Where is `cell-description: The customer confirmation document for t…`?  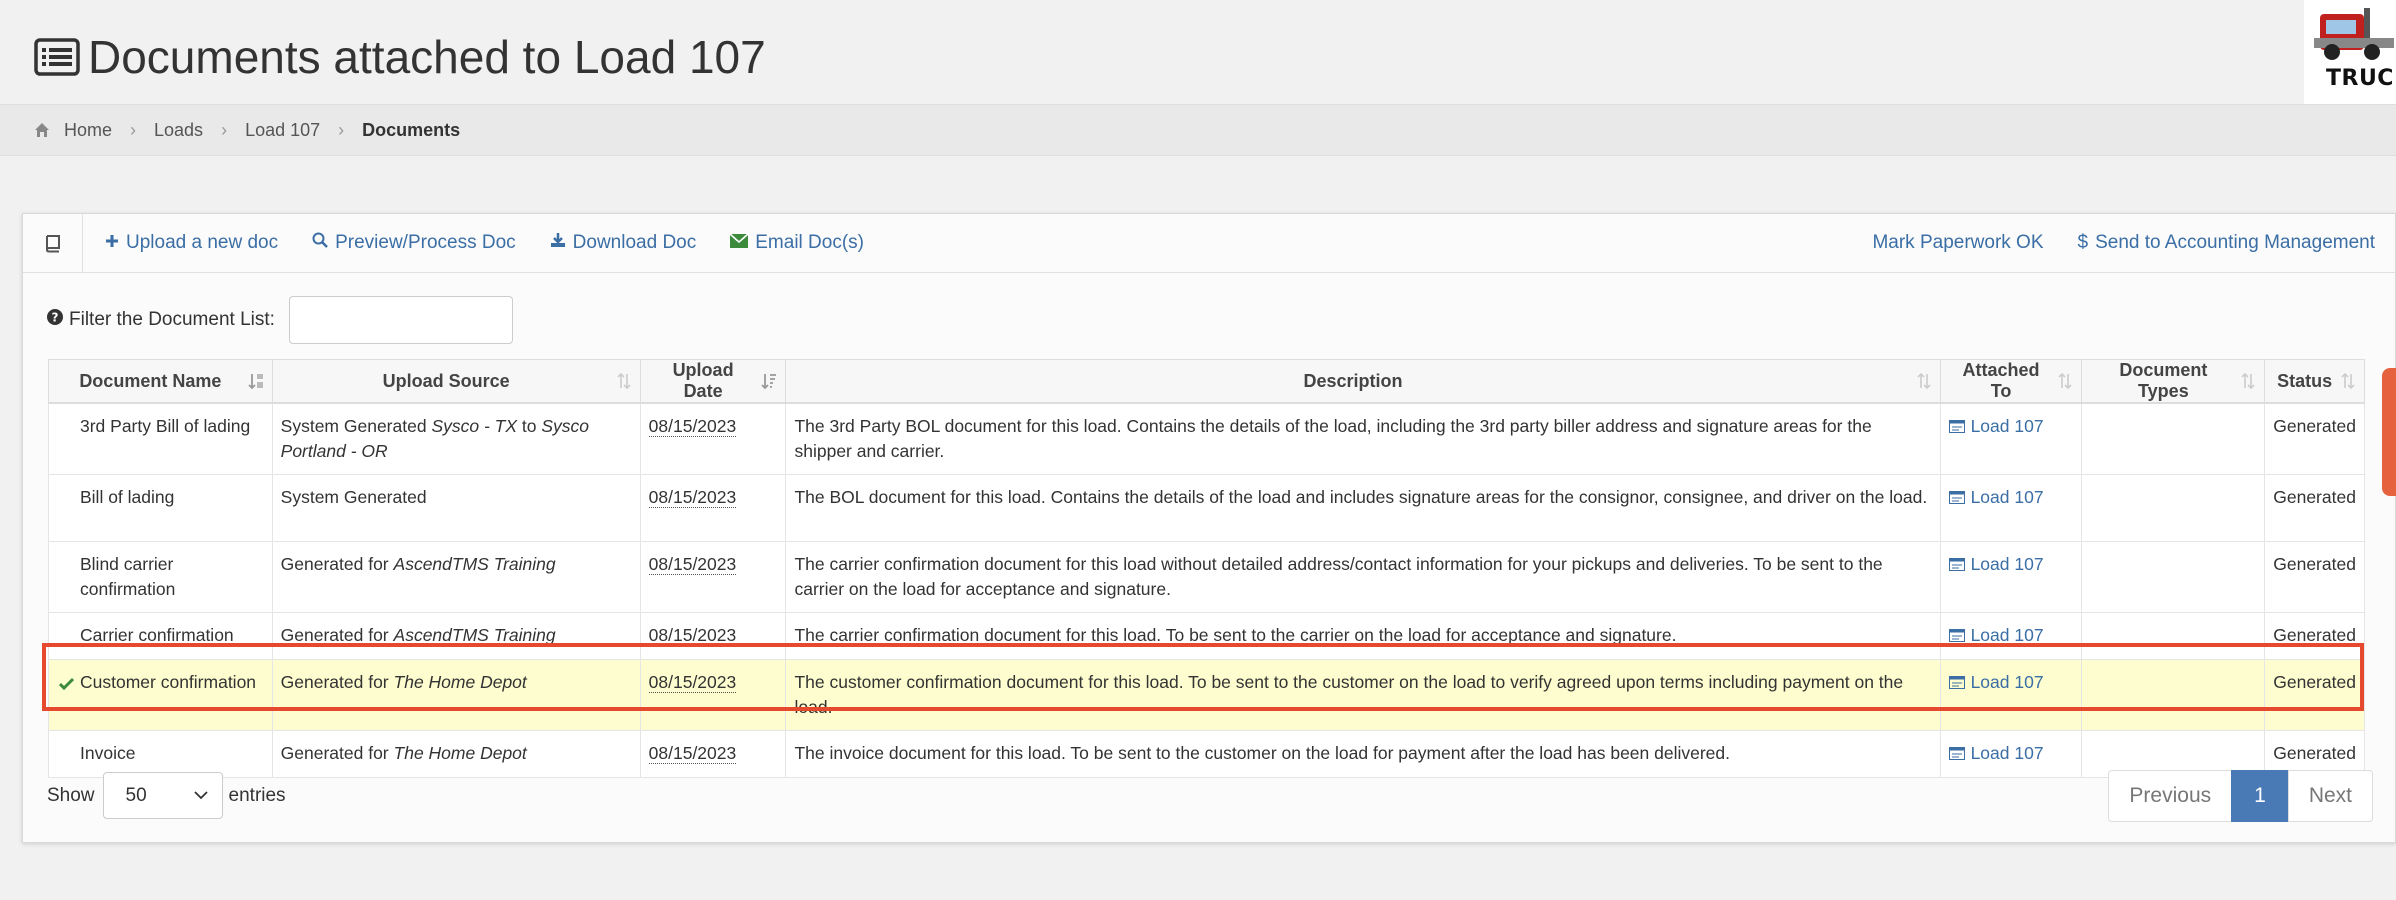 cell-description: The customer confirmation document for t… is located at coordinates (1363, 695).